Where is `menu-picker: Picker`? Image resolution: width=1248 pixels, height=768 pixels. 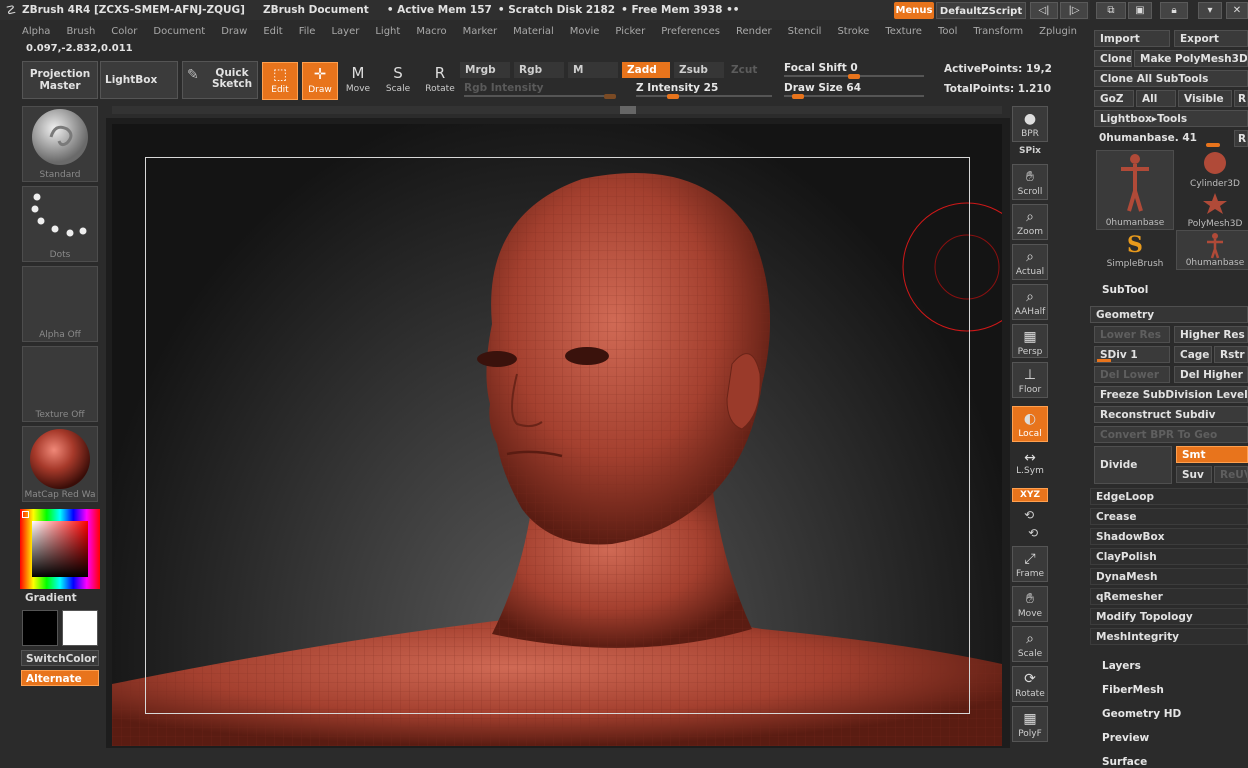
menu-picker: Picker is located at coordinates (630, 32).